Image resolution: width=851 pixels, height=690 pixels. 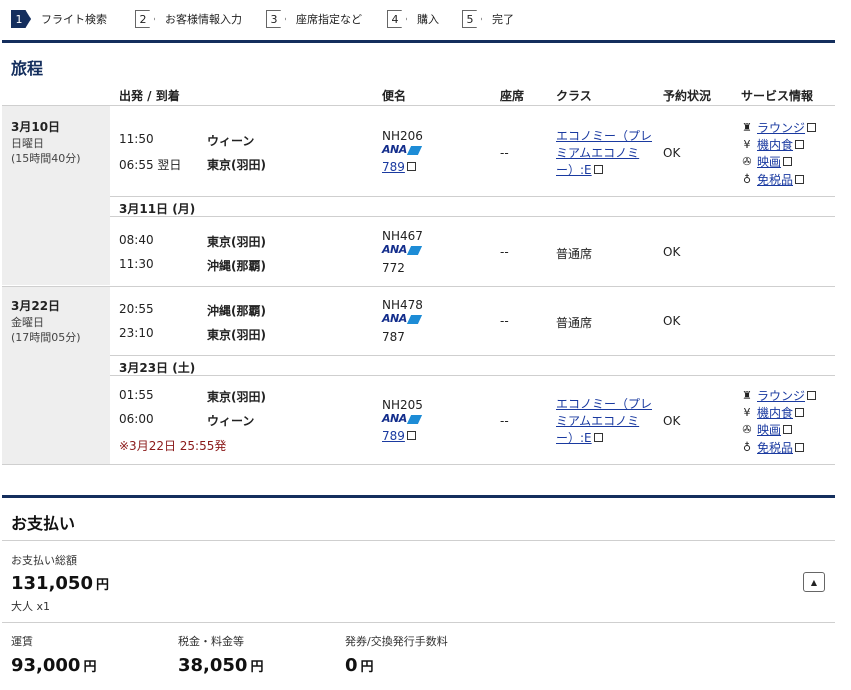 I want to click on flight-number: NH467, so click(x=402, y=236).